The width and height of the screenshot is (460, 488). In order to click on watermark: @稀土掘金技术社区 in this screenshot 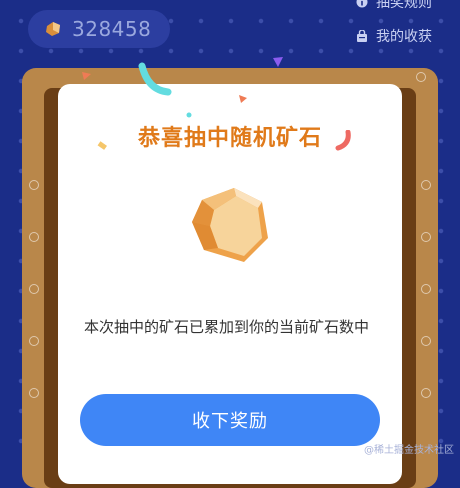, I will do `click(409, 448)`.